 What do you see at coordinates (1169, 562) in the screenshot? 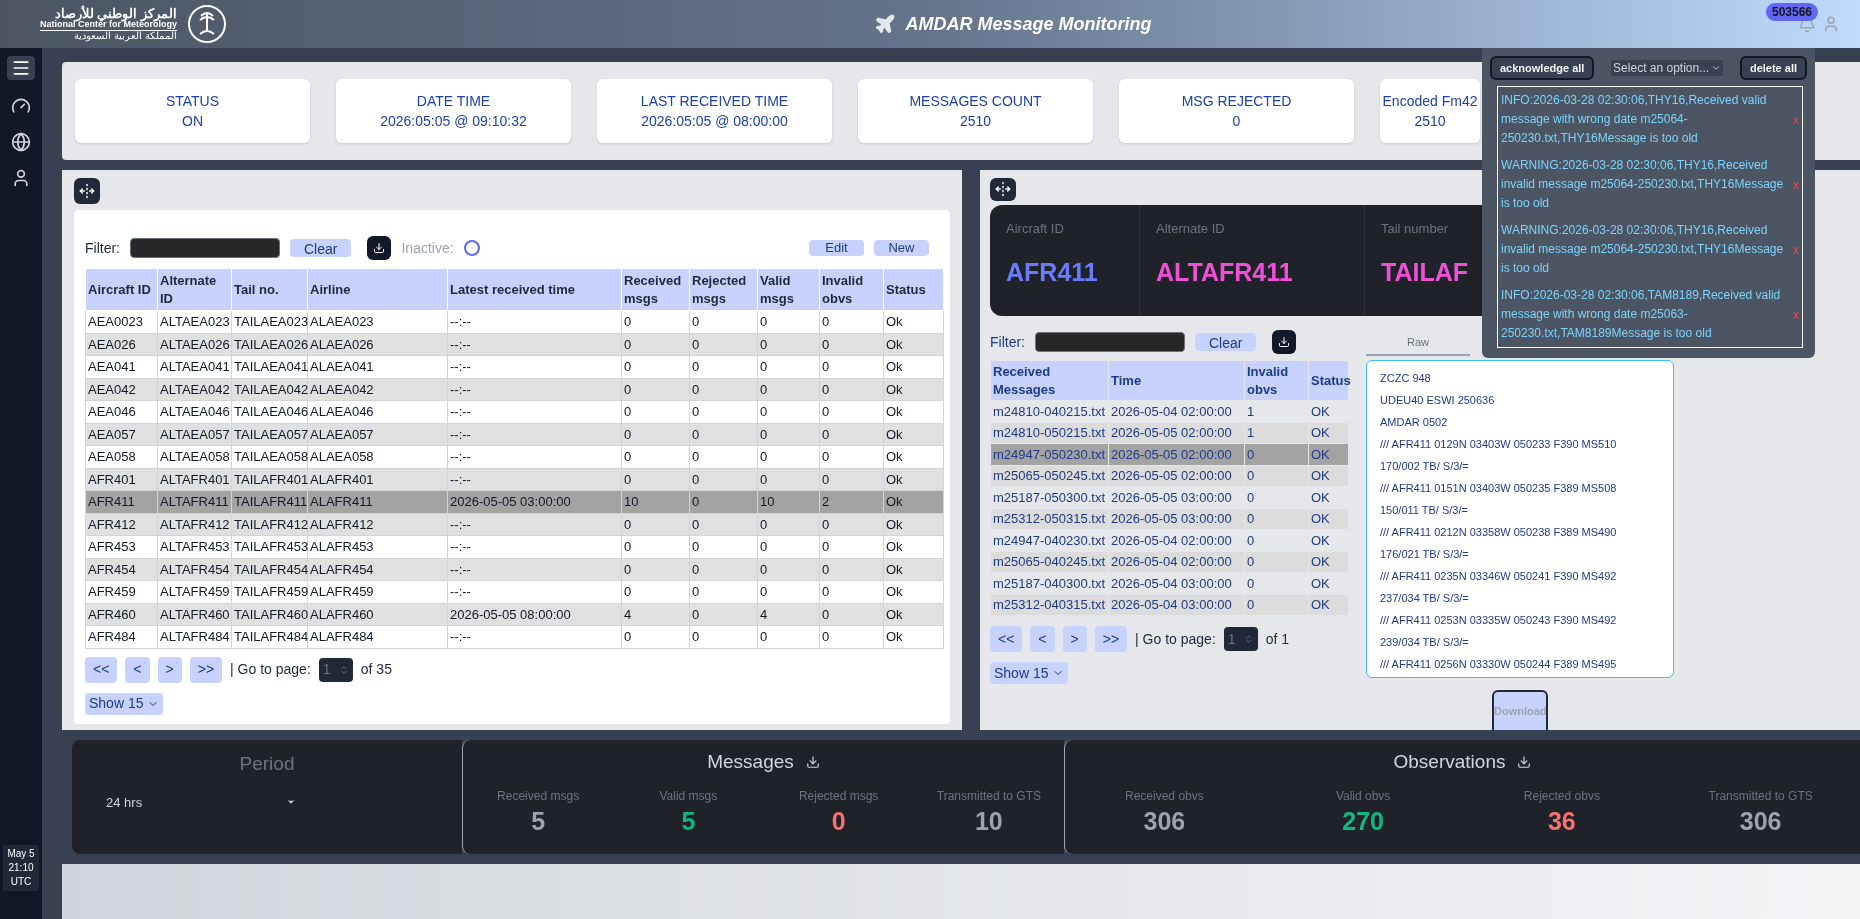
I see `table-row: m25065-040245.txt 2026-05-04 02:00:00 0 OK` at bounding box center [1169, 562].